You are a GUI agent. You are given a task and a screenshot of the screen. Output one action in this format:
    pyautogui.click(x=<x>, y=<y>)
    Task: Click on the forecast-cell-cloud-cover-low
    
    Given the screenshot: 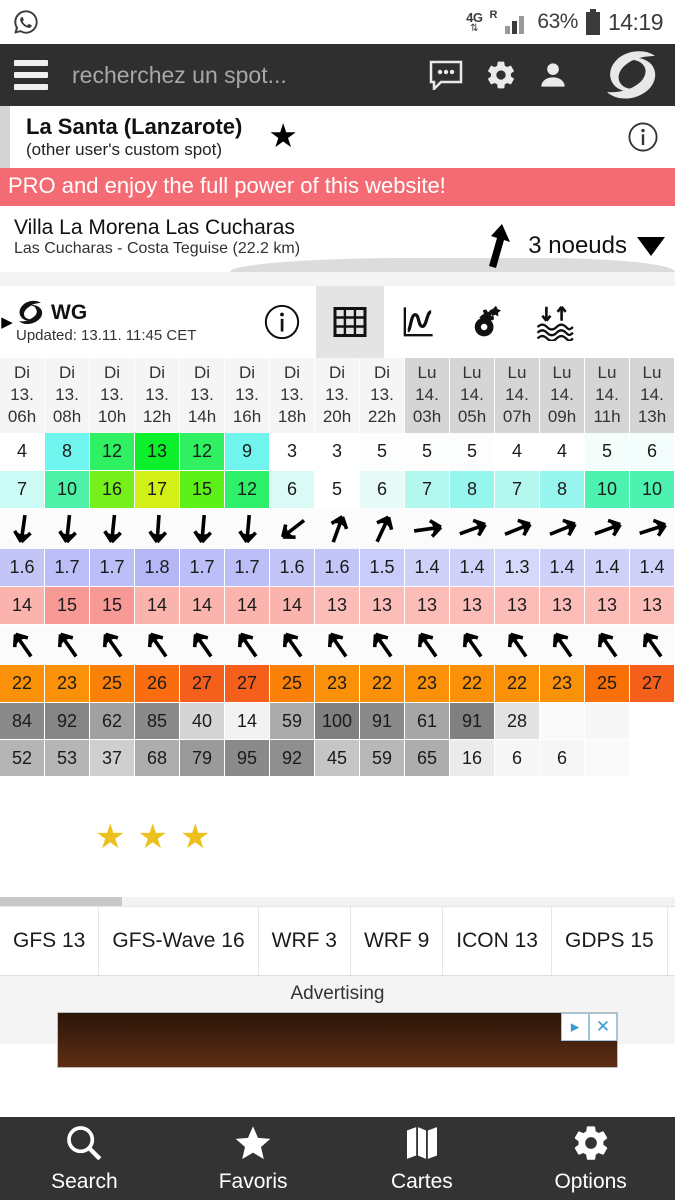 What is the action you would take?
    pyautogui.click(x=607, y=759)
    